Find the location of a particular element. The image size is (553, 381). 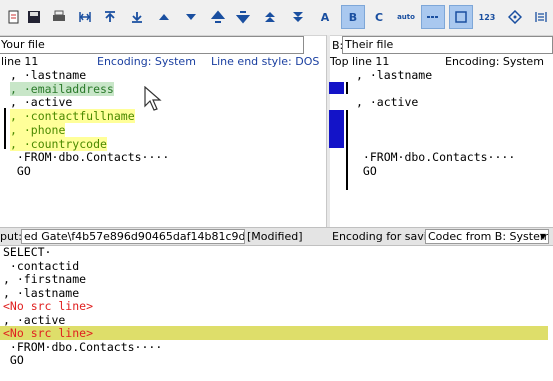

output-line: , ·lastname is located at coordinates (41, 292).